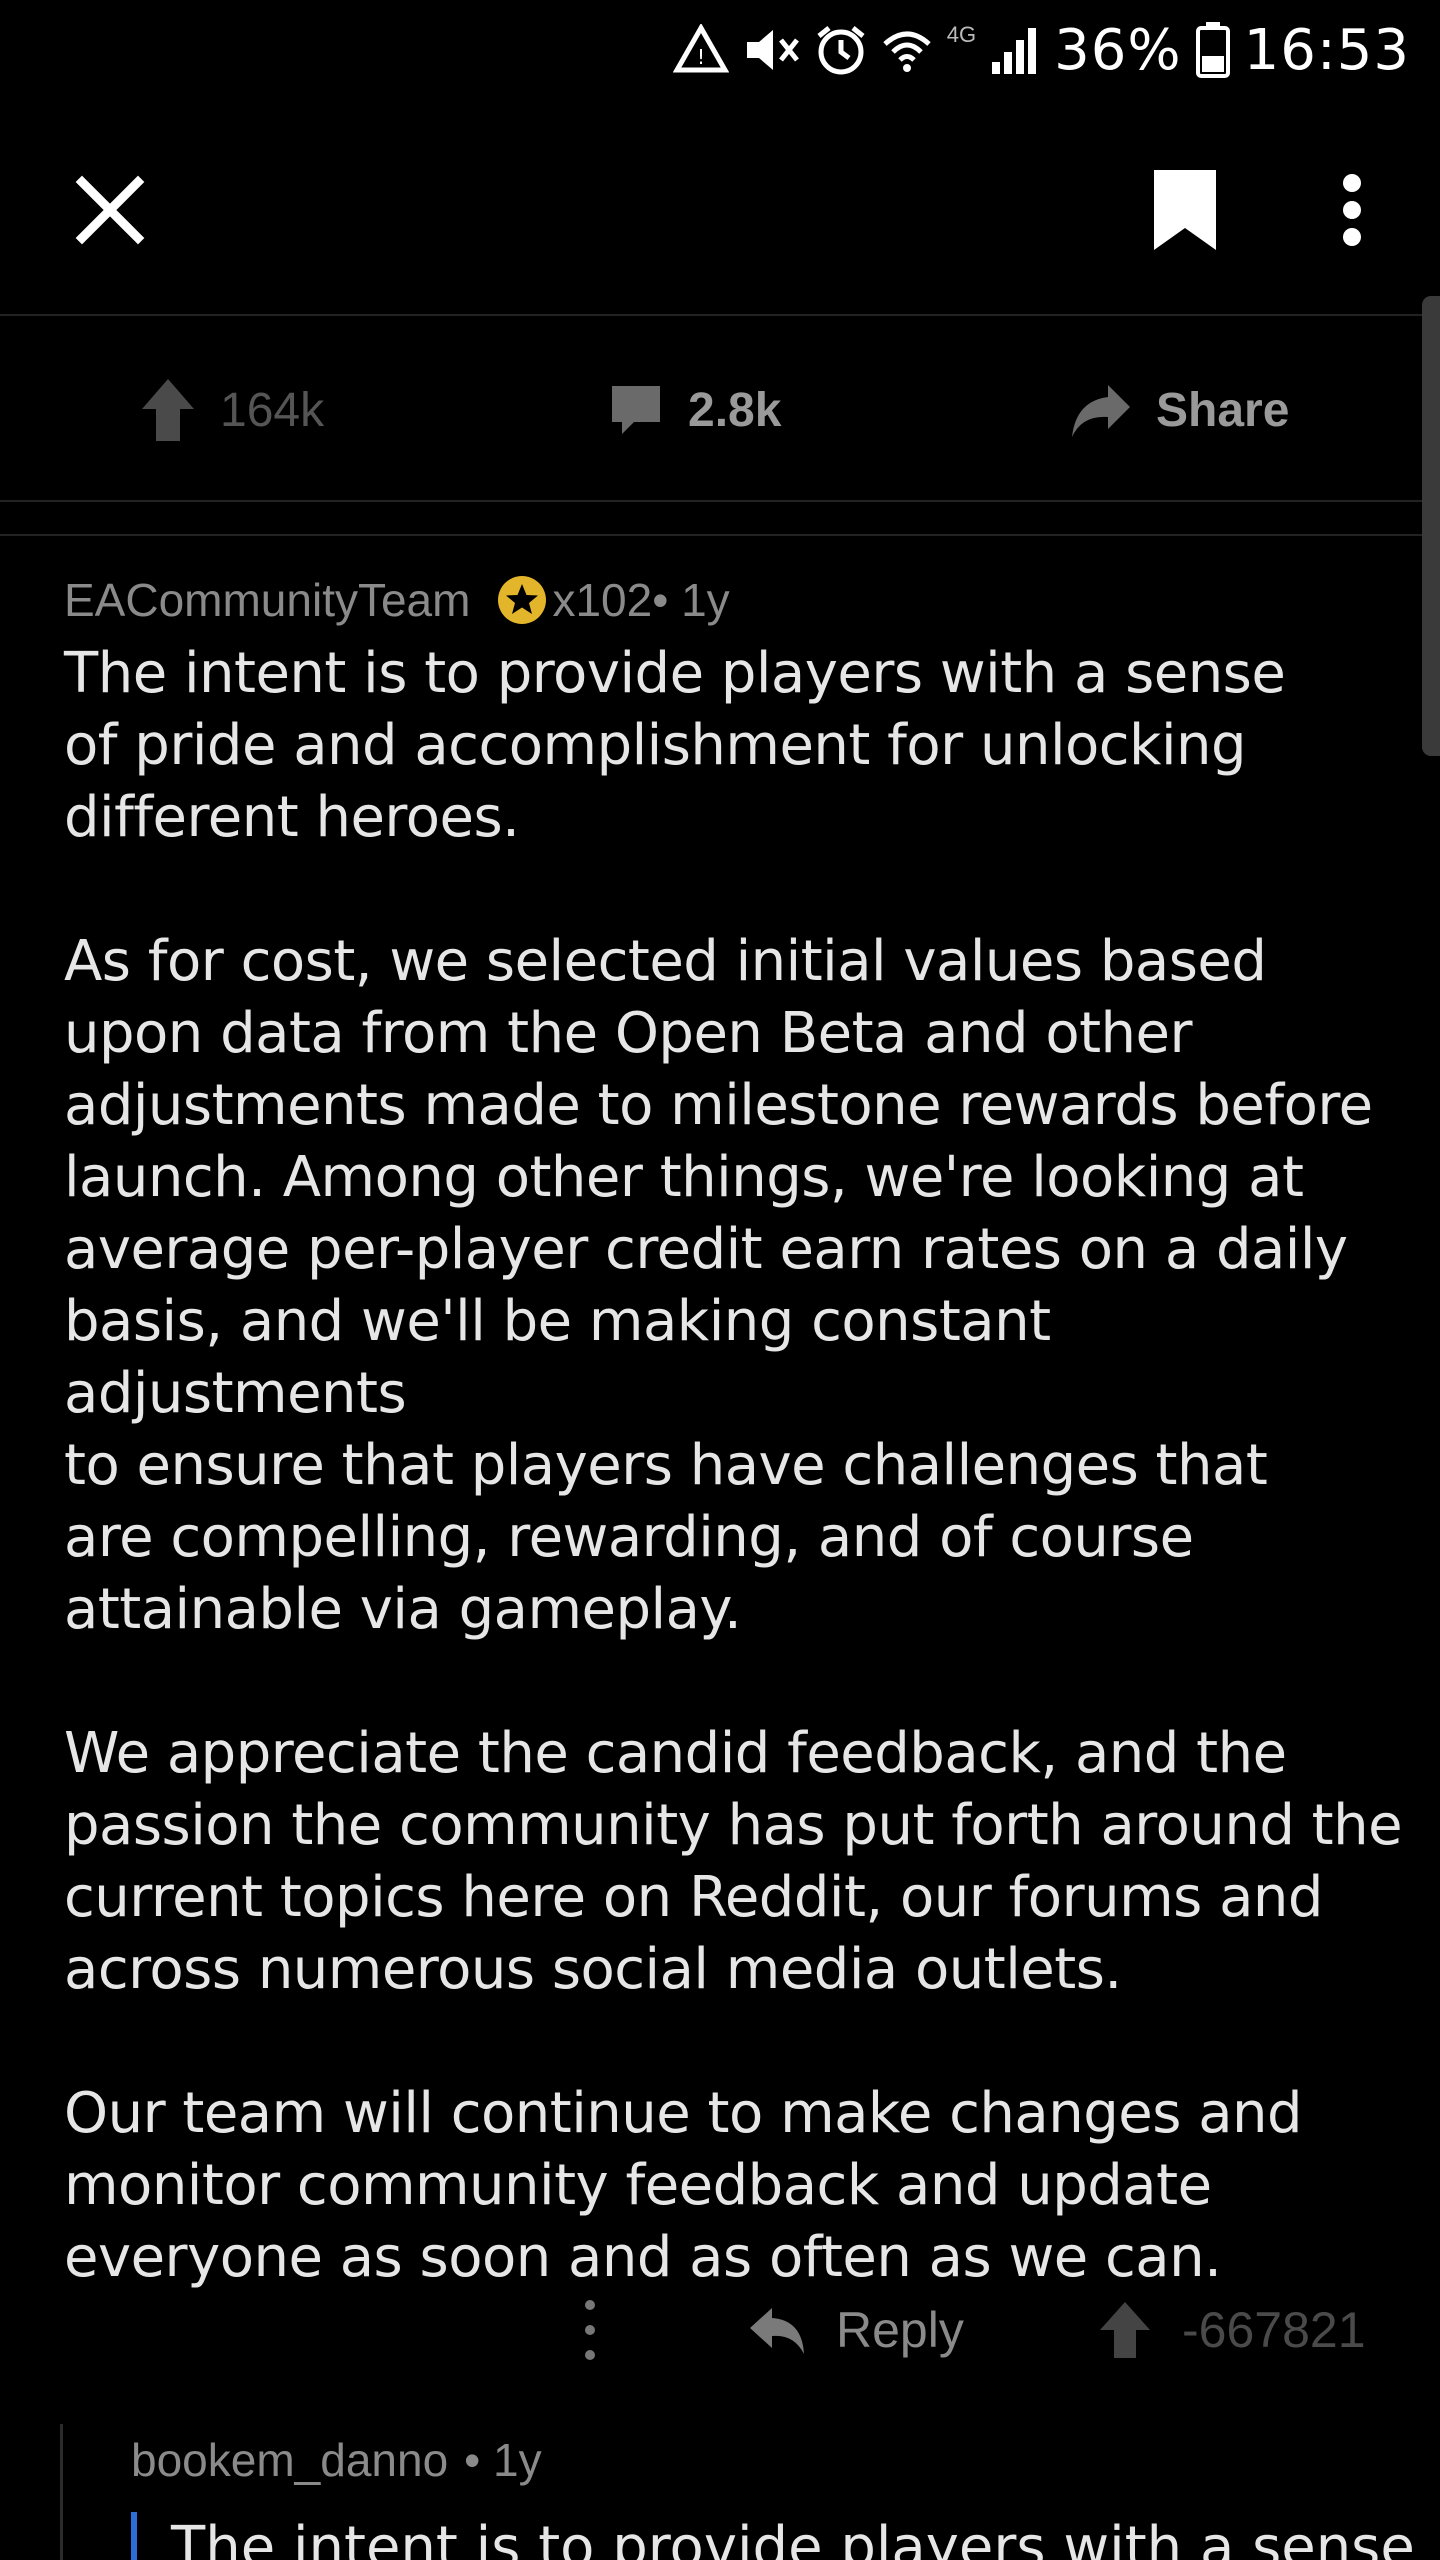  I want to click on battery-percent: 36%, so click(1118, 50).